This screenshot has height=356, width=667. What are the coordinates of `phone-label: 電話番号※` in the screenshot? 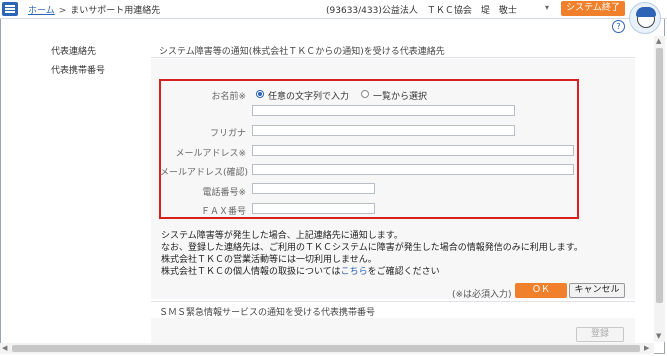 It's located at (224, 193).